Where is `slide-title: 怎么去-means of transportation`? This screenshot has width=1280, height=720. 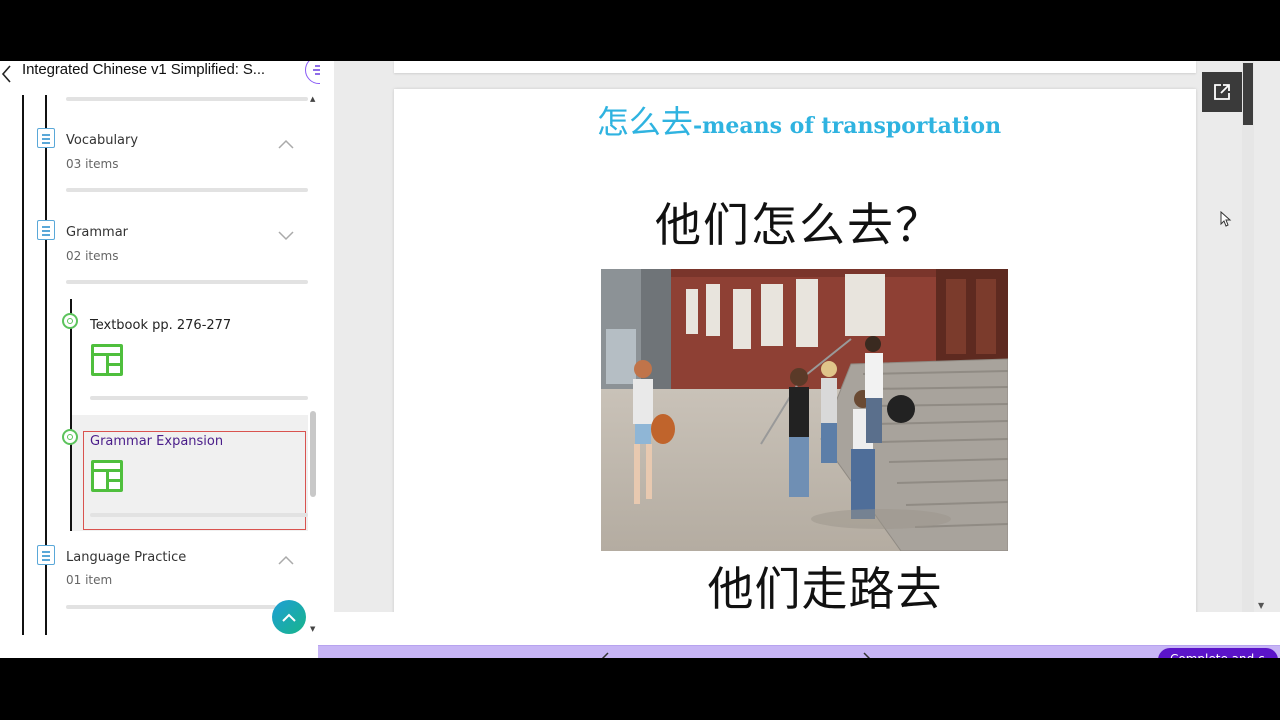
slide-title: 怎么去-means of transportation is located at coordinates (799, 120).